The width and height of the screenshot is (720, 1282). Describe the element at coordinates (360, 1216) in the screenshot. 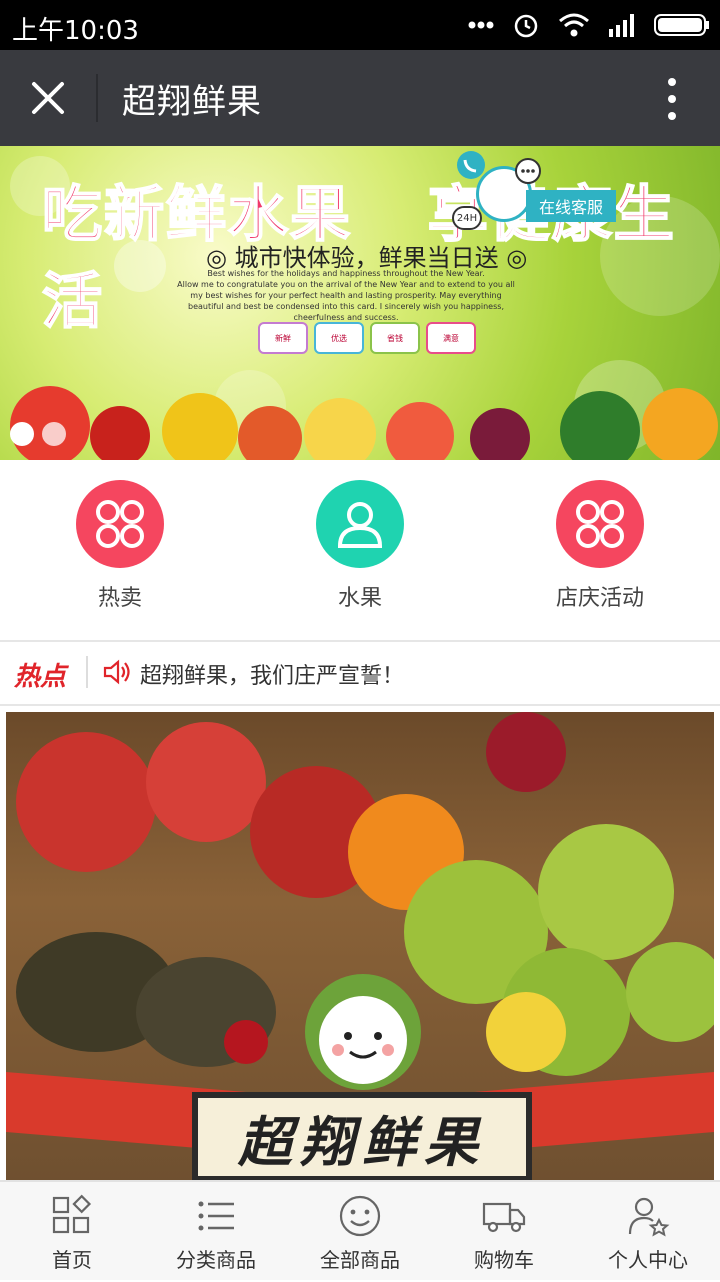

I see `smile-icon` at that location.